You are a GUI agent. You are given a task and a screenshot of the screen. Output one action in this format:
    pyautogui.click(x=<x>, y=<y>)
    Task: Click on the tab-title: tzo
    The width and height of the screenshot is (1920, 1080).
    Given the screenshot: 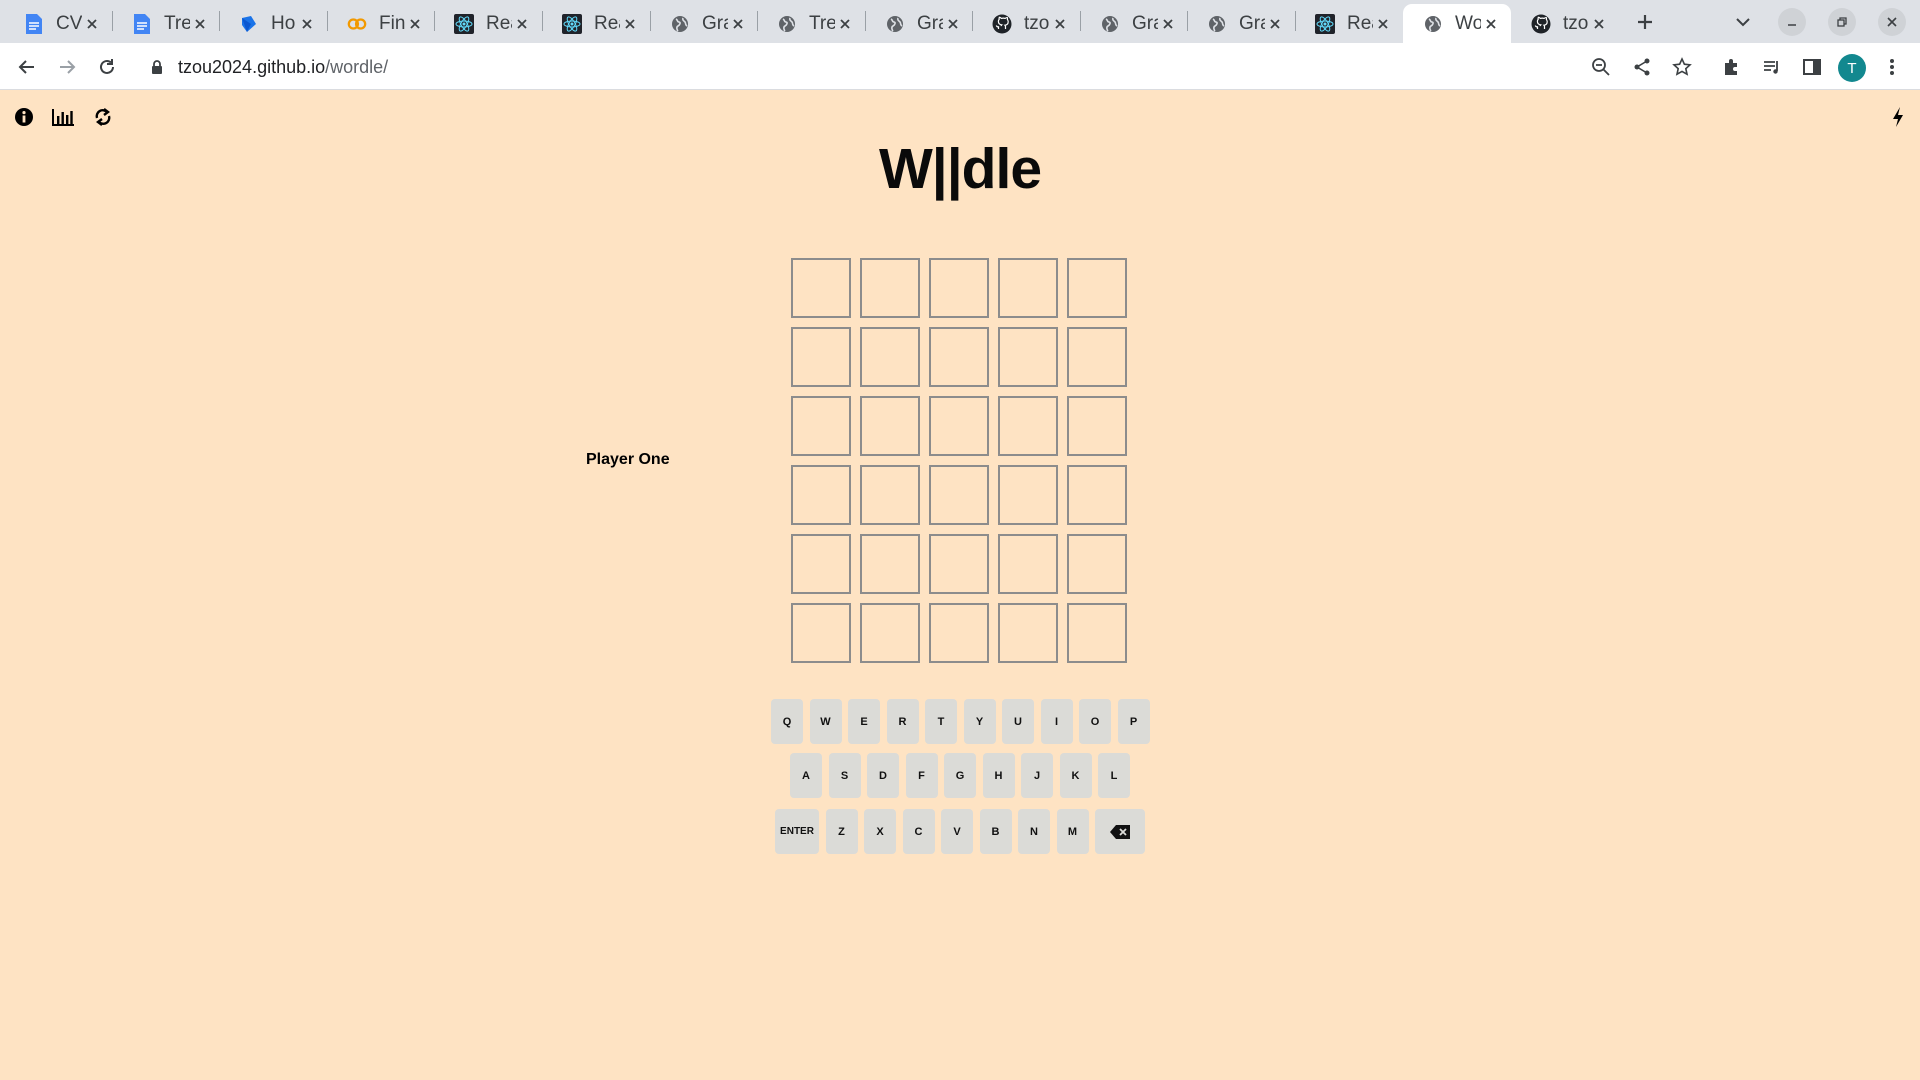 What is the action you would take?
    pyautogui.click(x=1576, y=23)
    